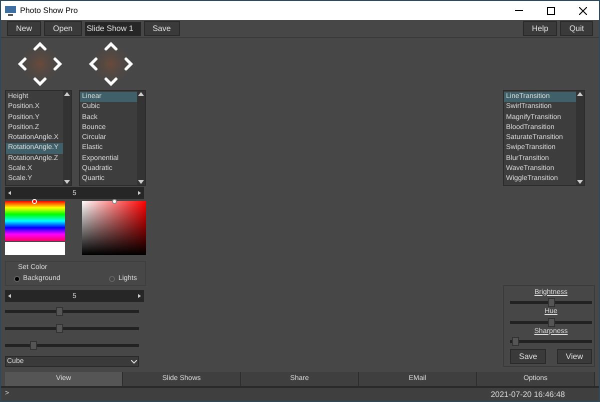 The image size is (600, 402). Describe the element at coordinates (580, 182) in the screenshot. I see `scroll-down-icon` at that location.